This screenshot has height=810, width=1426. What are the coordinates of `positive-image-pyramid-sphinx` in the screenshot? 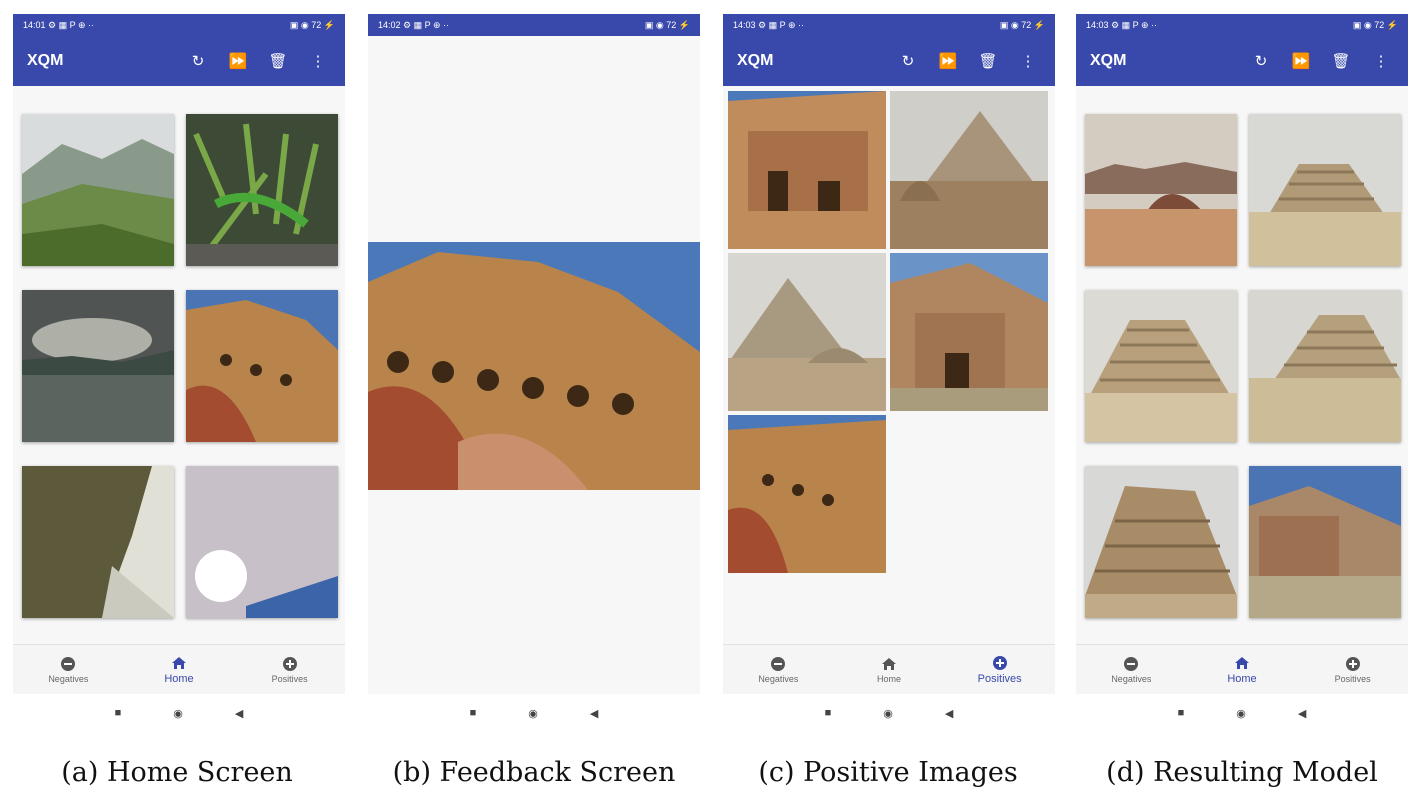 It's located at (969, 170).